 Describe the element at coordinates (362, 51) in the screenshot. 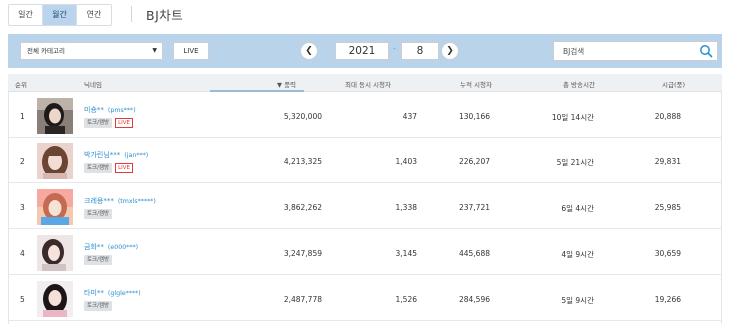

I see `year-display: 2021` at that location.